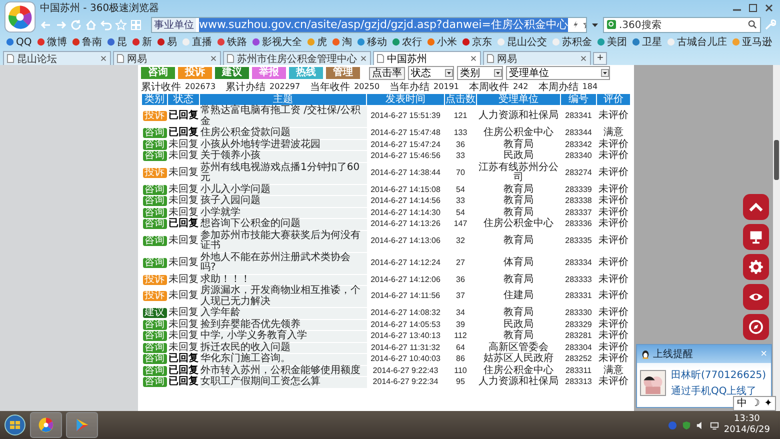 This screenshot has height=439, width=780. What do you see at coordinates (283, 100) in the screenshot?
I see `column-header: 主题` at bounding box center [283, 100].